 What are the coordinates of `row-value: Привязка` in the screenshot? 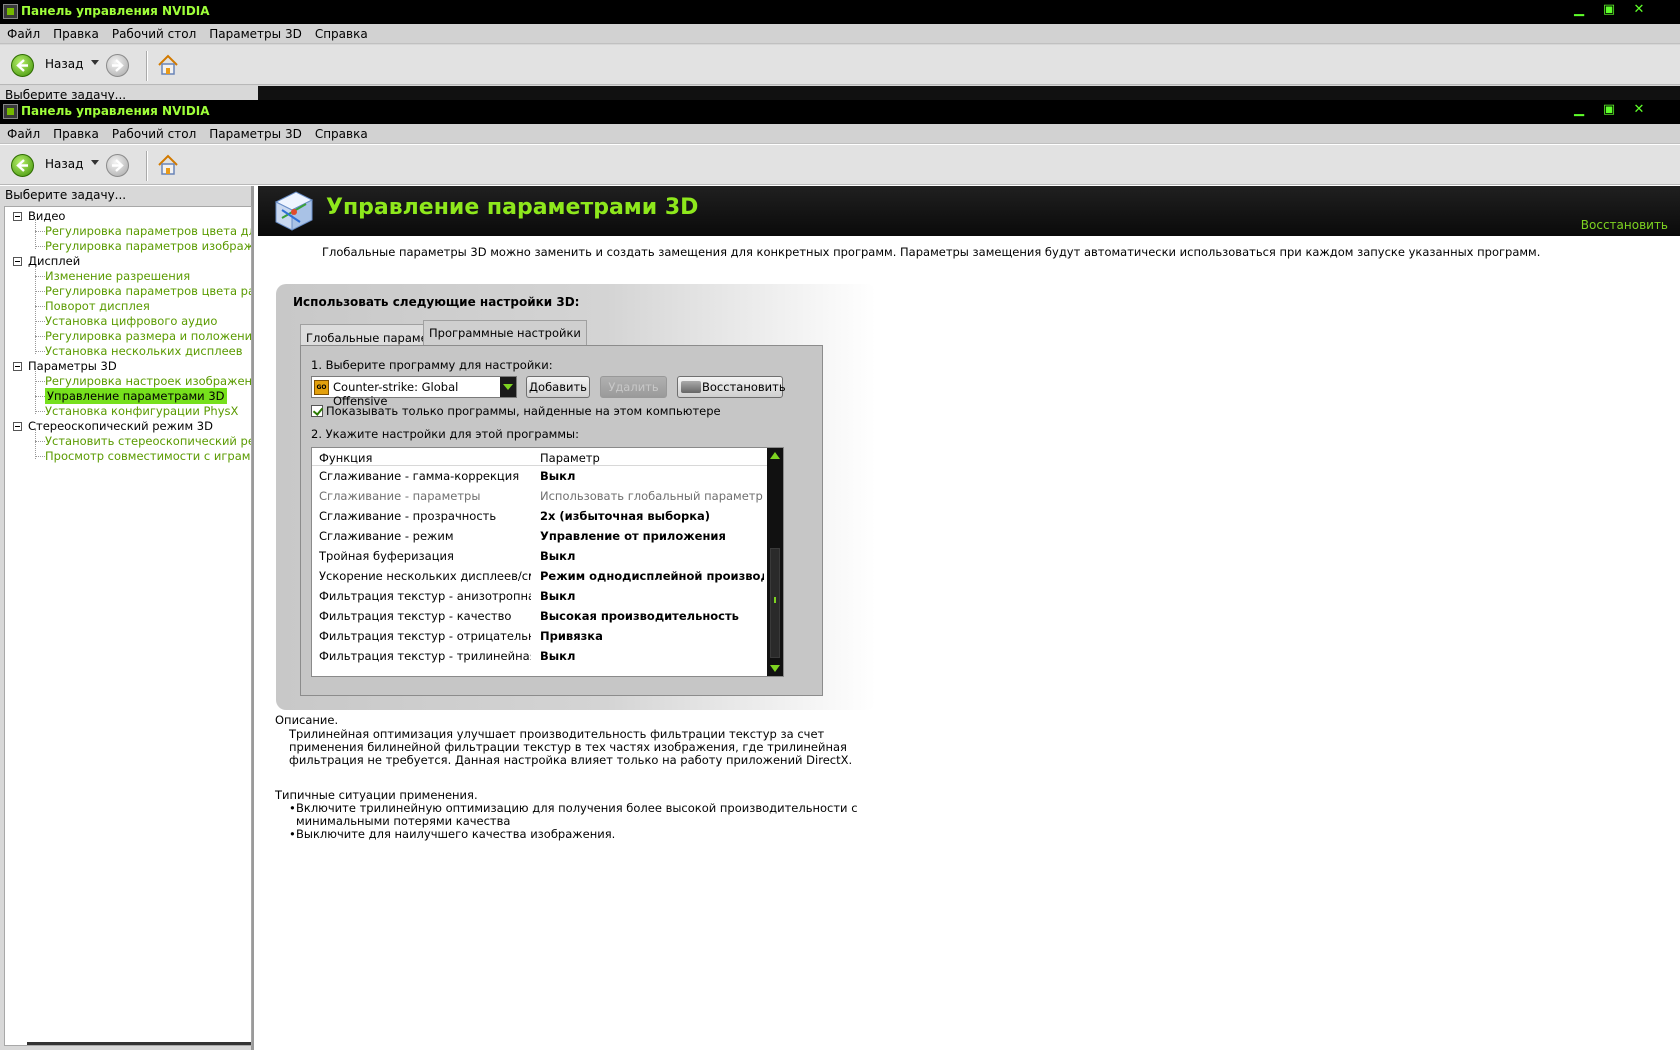 It's located at (571, 636).